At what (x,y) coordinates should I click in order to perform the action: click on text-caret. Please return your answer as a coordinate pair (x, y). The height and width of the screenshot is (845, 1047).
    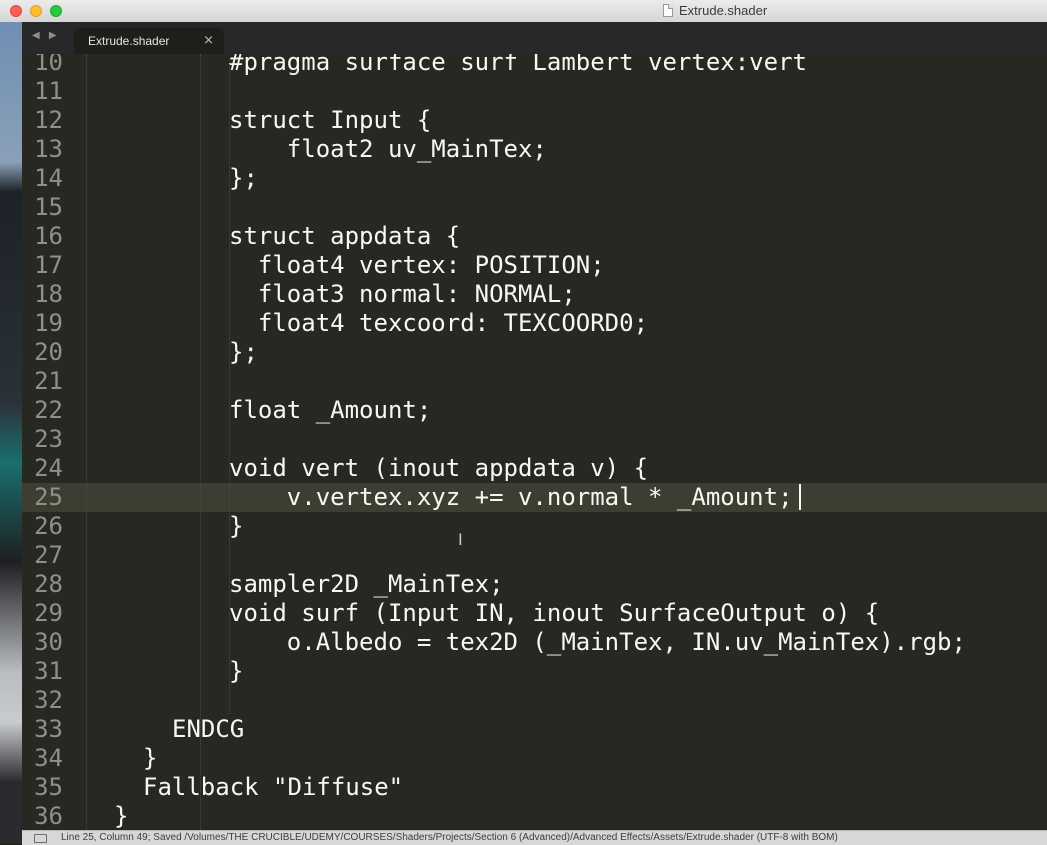
    Looking at the image, I should click on (800, 497).